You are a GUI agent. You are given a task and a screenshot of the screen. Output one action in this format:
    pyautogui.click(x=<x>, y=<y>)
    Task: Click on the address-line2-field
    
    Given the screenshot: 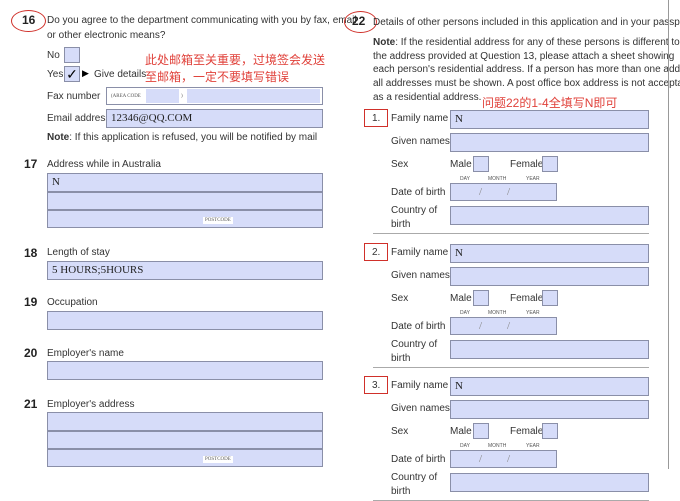 What is the action you would take?
    pyautogui.click(x=185, y=201)
    